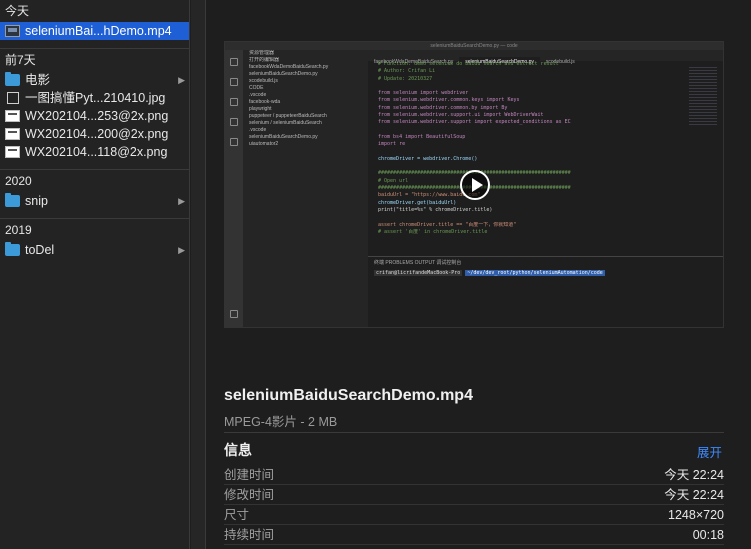 This screenshot has height=549, width=751. Describe the element at coordinates (392, 144) in the screenshot. I see `code-line: import re` at that location.